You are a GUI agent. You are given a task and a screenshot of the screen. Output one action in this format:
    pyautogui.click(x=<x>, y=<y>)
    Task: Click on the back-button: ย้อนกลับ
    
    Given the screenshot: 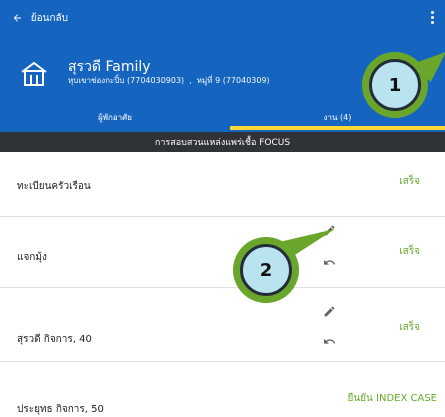 What is the action you would take?
    pyautogui.click(x=40, y=18)
    